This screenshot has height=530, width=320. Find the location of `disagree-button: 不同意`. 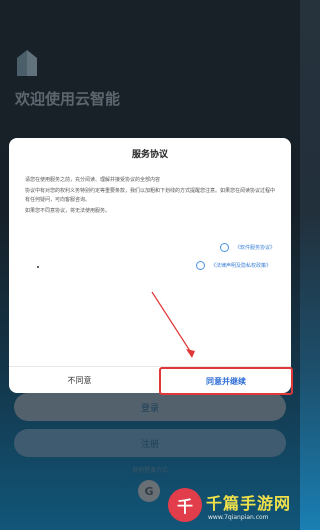

disagree-button: 不同意 is located at coordinates (79, 380).